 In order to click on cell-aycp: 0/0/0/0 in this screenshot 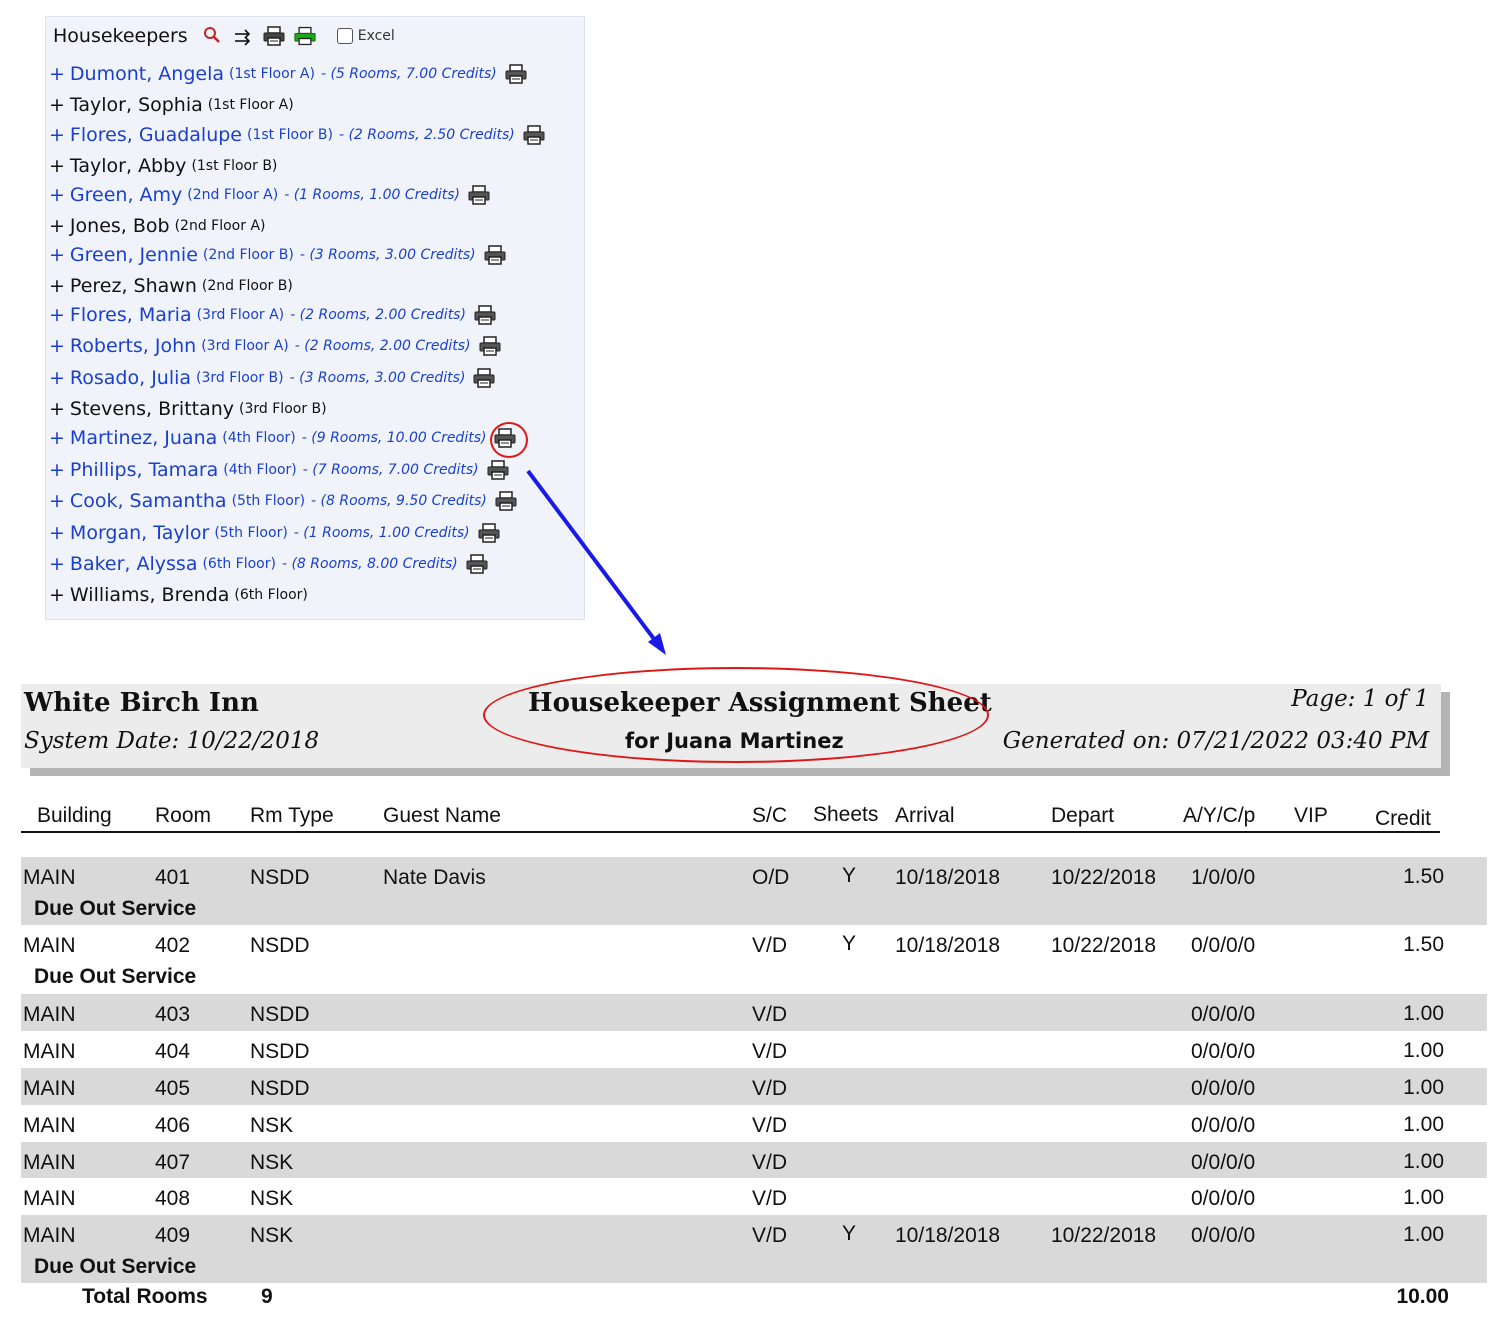, I will do `click(1223, 1051)`.